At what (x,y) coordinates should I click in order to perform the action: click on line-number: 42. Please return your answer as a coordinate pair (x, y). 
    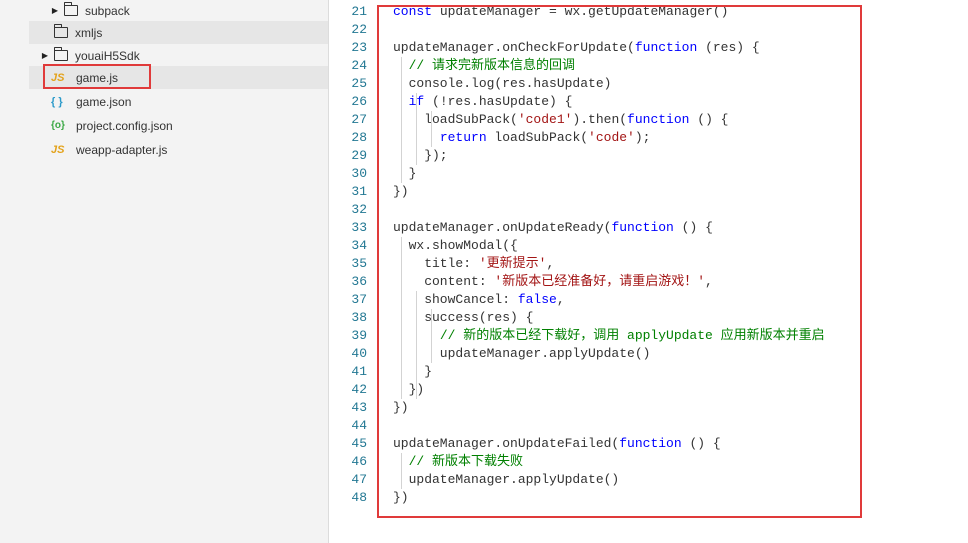
    Looking at the image, I should click on (359, 389).